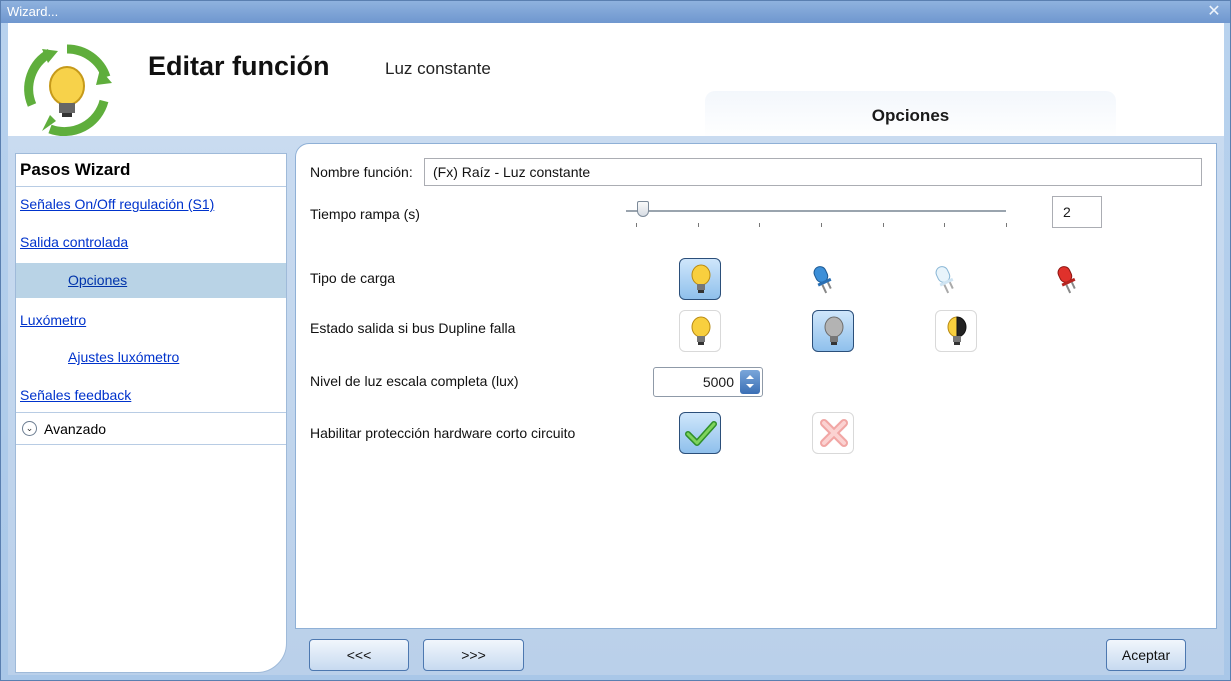 This screenshot has width=1231, height=681. I want to click on load-red-led-button, so click(1066, 279).